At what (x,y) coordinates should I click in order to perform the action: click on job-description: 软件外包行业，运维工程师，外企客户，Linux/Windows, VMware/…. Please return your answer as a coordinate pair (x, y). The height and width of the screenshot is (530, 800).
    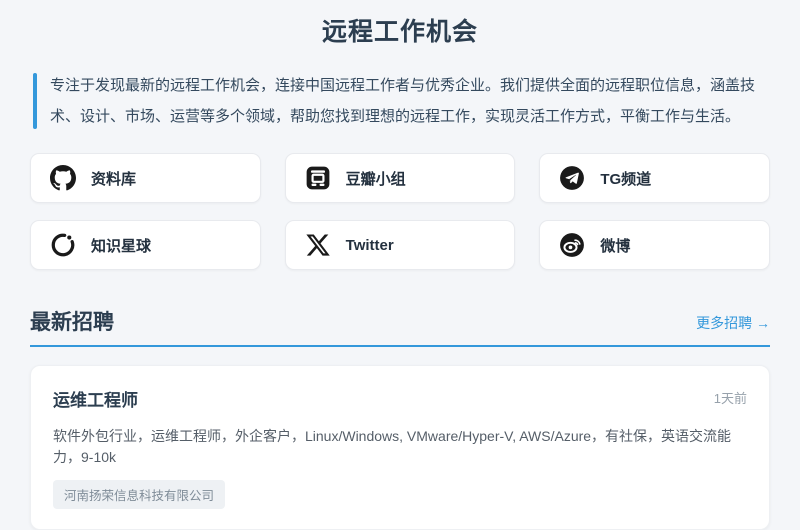
    Looking at the image, I should click on (392, 447).